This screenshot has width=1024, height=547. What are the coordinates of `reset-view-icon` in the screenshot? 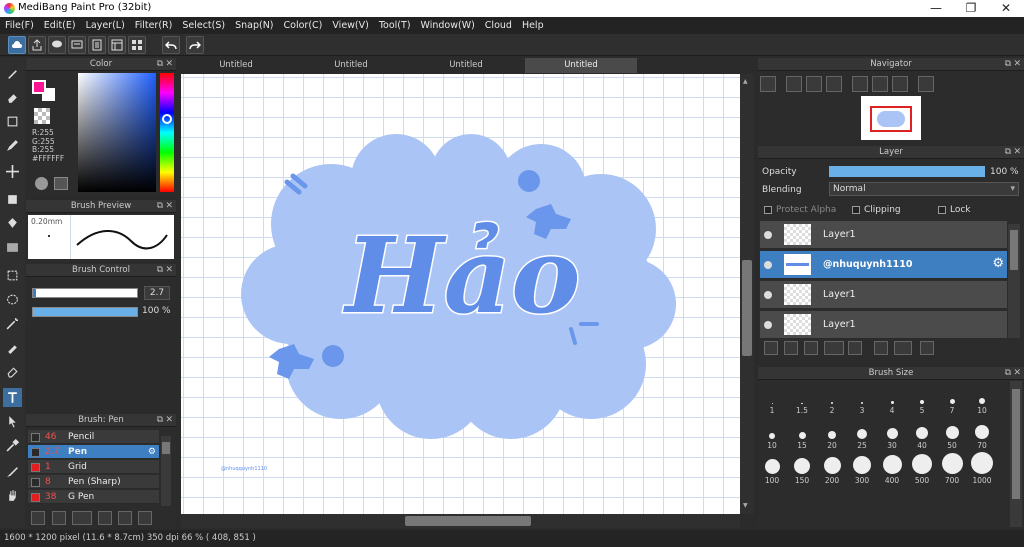 It's located at (880, 84).